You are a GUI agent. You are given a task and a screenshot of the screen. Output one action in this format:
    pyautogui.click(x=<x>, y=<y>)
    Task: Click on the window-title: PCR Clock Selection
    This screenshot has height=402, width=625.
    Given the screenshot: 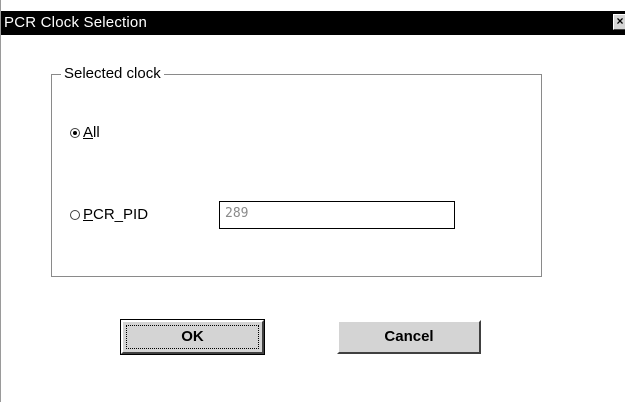 What is the action you would take?
    pyautogui.click(x=76, y=22)
    